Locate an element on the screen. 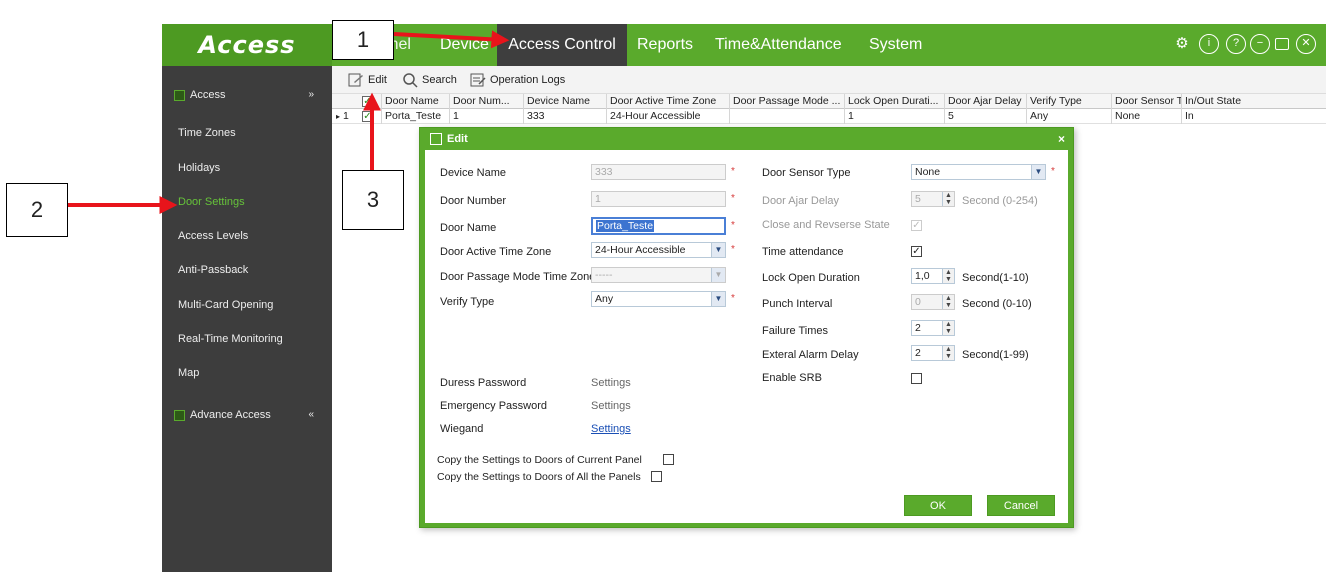  col-door-active-tz: Door Active Time Zone is located at coordinates (668, 101).